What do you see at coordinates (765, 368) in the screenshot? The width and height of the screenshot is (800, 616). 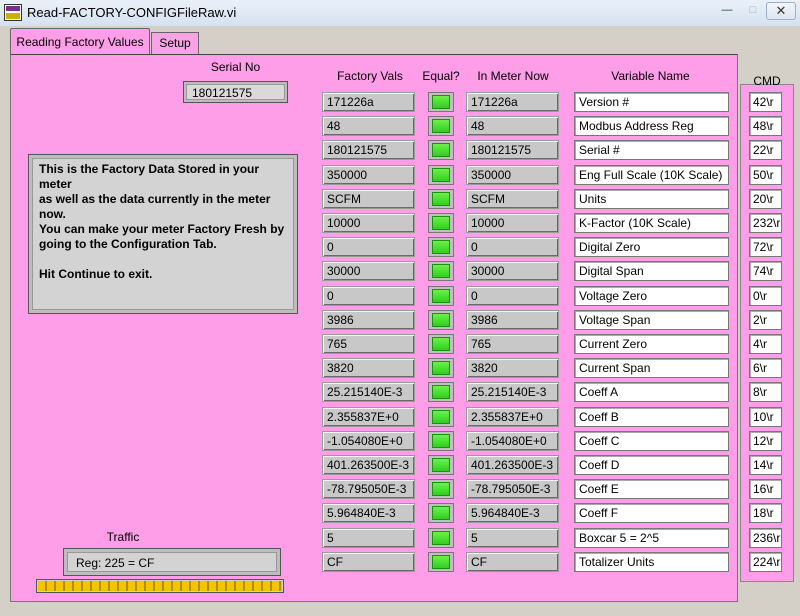 I see `cmd-value: 6\r` at bounding box center [765, 368].